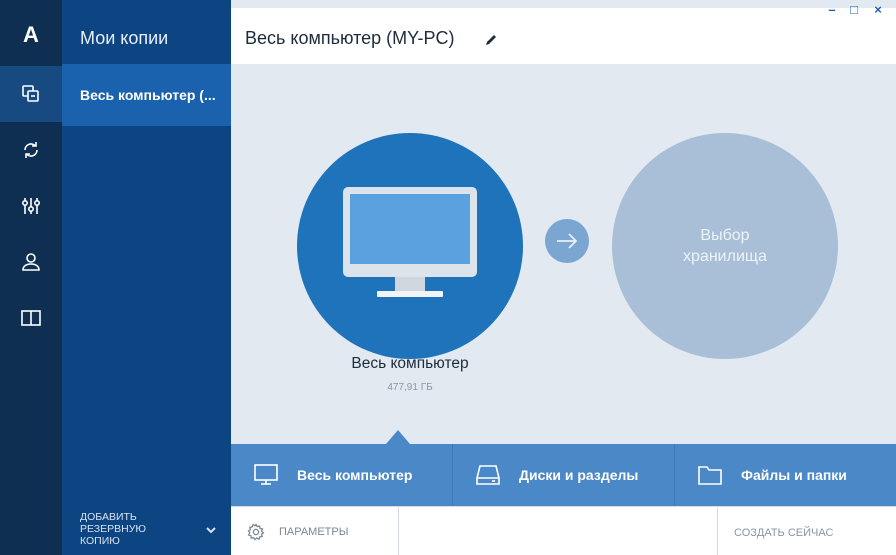 The width and height of the screenshot is (896, 555). Describe the element at coordinates (783, 533) in the screenshot. I see `create-now-button: СОЗДАТЬ СЕЙЧАС` at that location.